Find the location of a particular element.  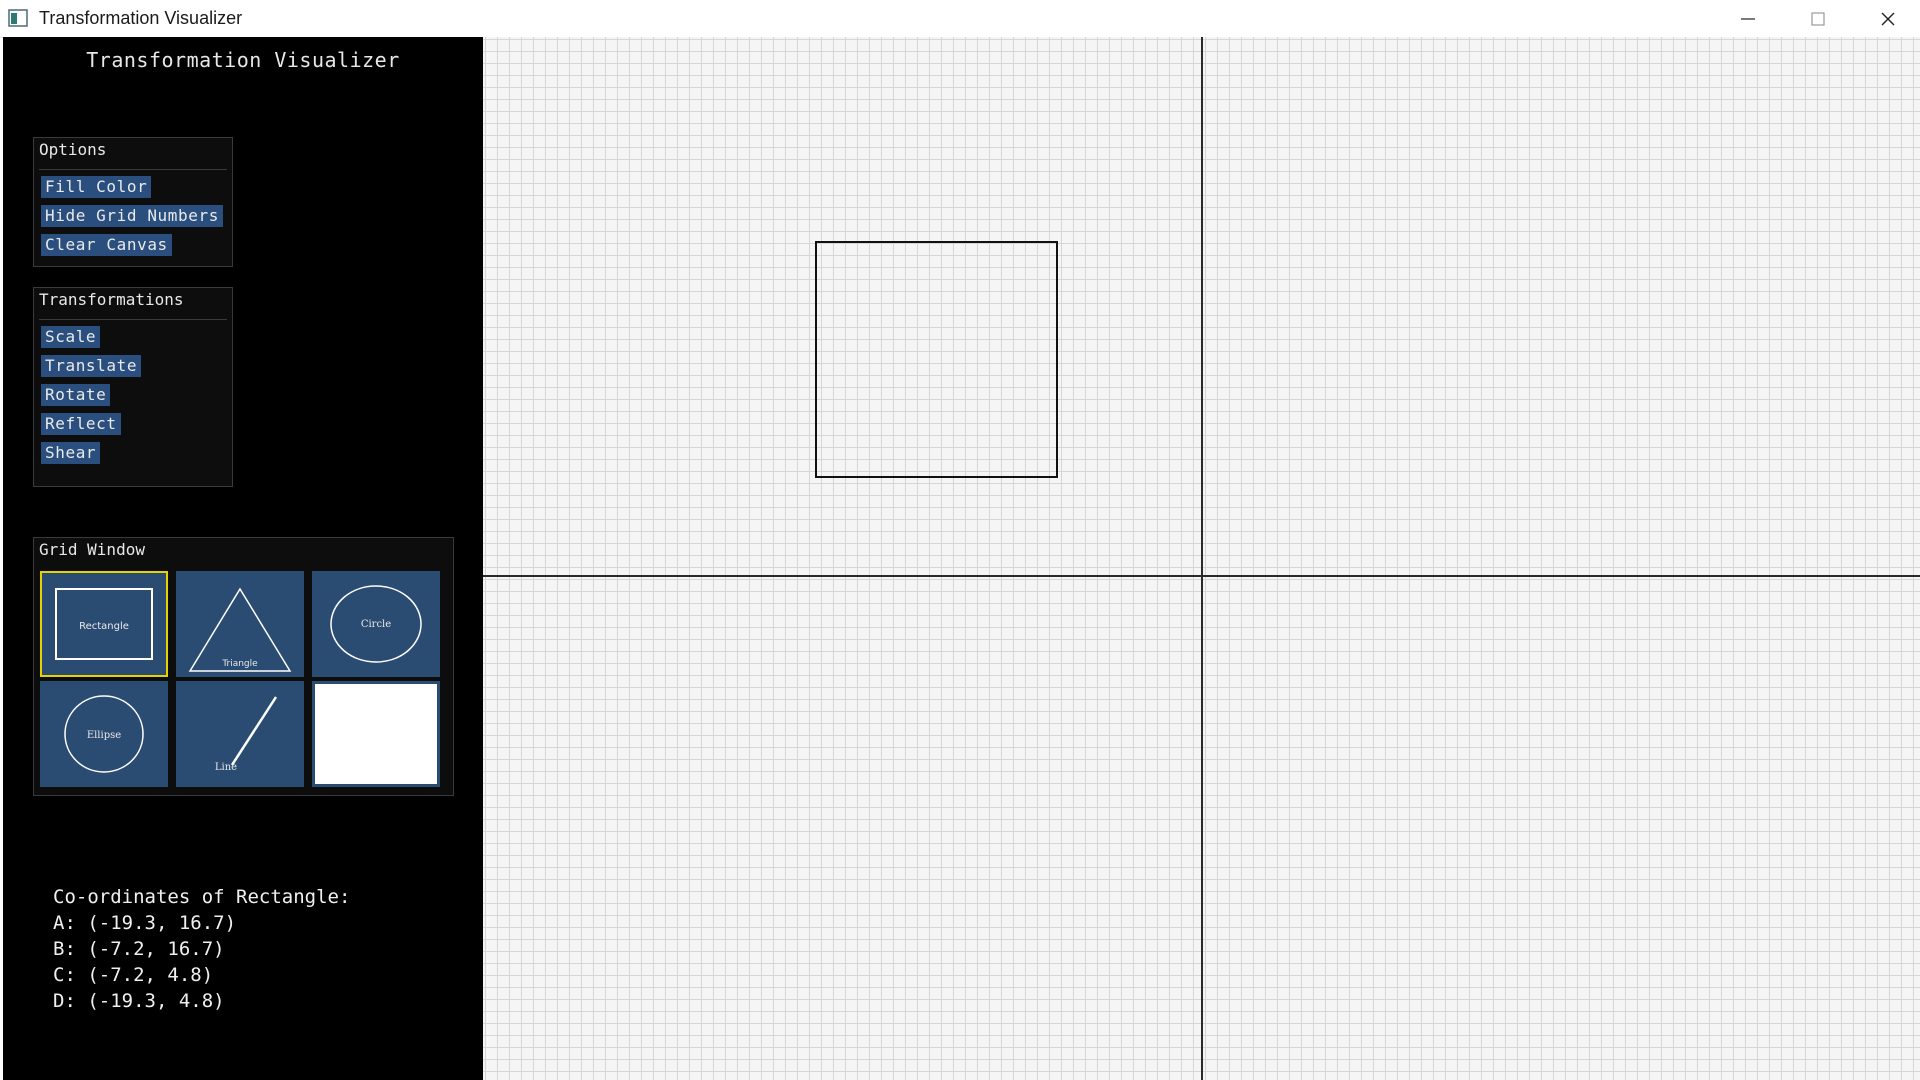

app-icon is located at coordinates (18, 18).